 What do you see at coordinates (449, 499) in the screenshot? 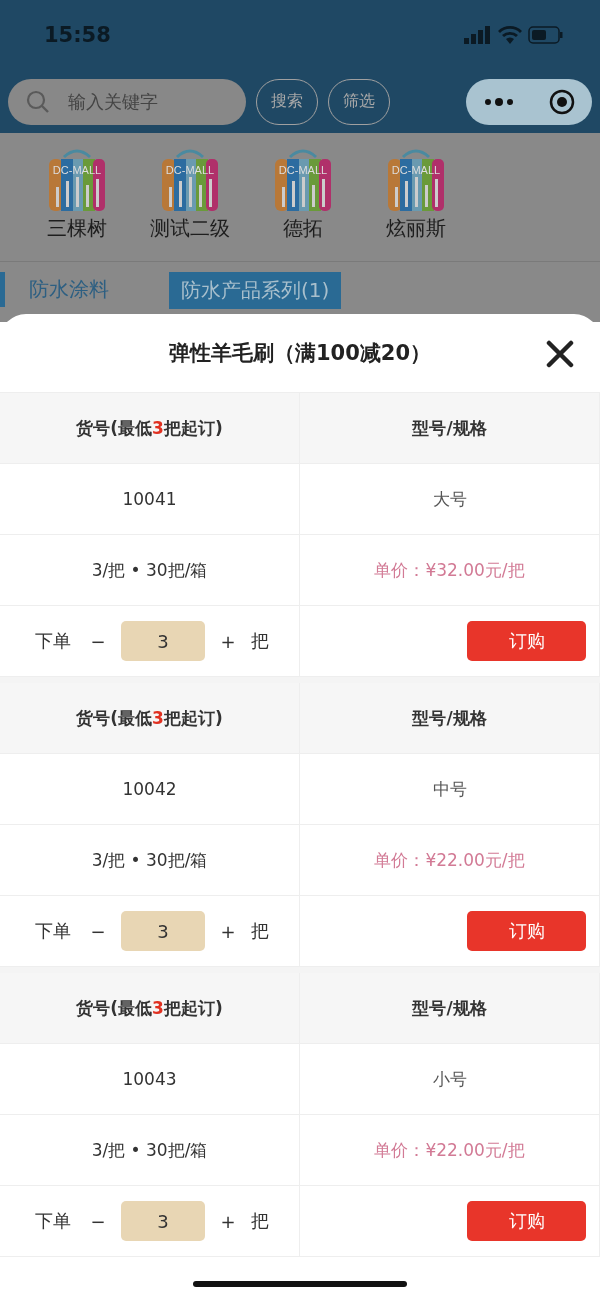
I see `item-size: 大号` at bounding box center [449, 499].